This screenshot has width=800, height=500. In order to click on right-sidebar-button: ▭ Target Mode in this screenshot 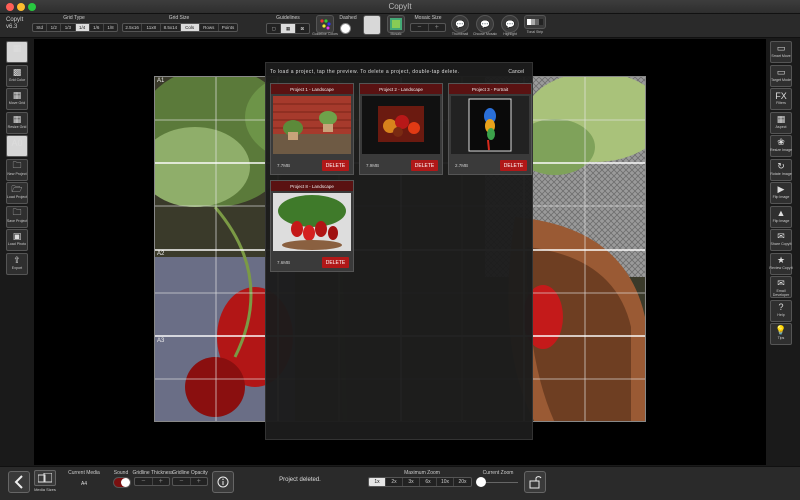, I will do `click(781, 75)`.